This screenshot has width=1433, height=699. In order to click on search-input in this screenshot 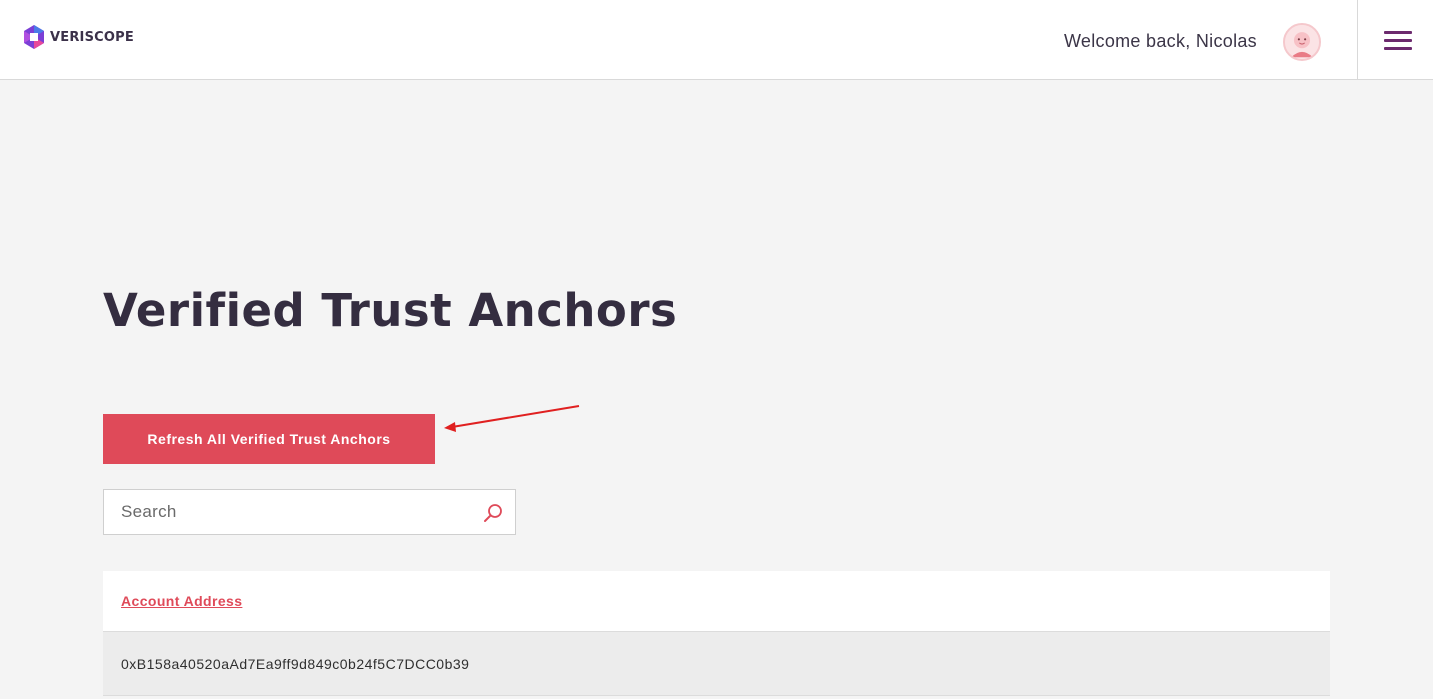, I will do `click(289, 512)`.